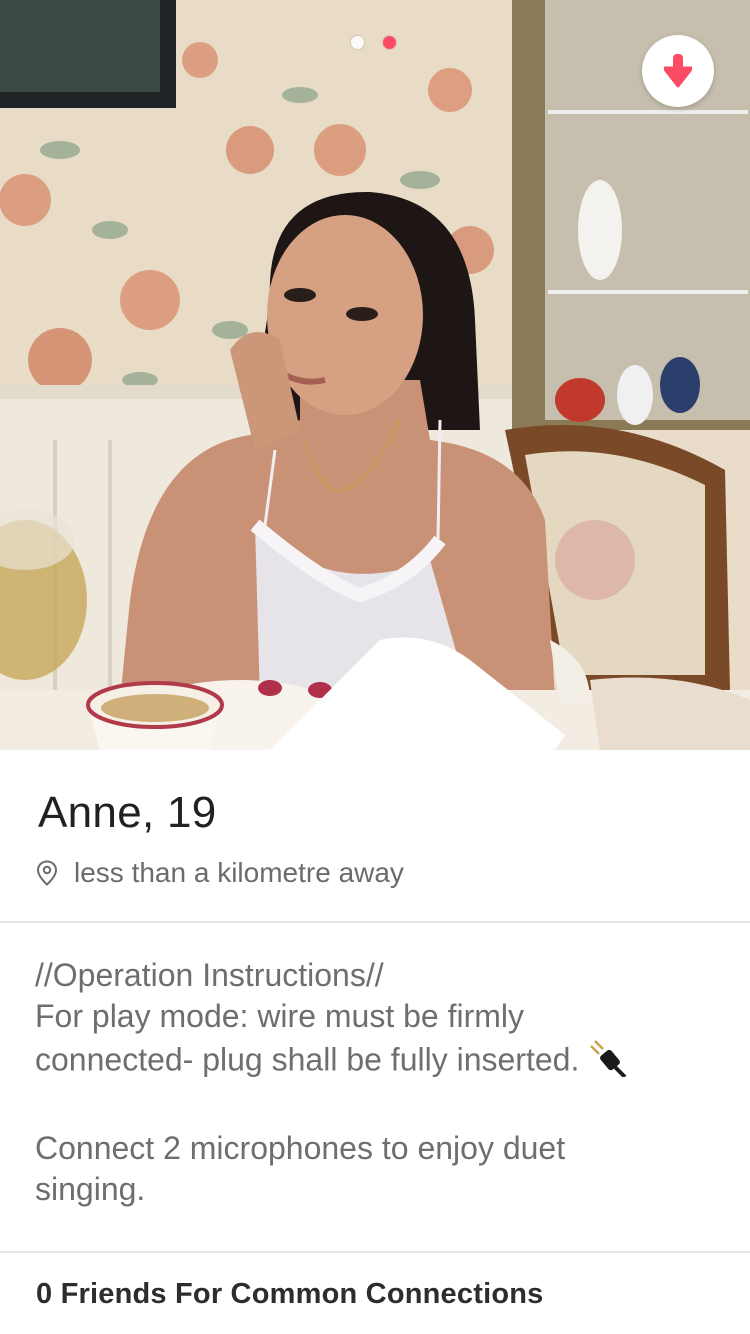 This screenshot has height=1334, width=750. What do you see at coordinates (608, 1062) in the screenshot?
I see `electric-plug-emoji-icon` at bounding box center [608, 1062].